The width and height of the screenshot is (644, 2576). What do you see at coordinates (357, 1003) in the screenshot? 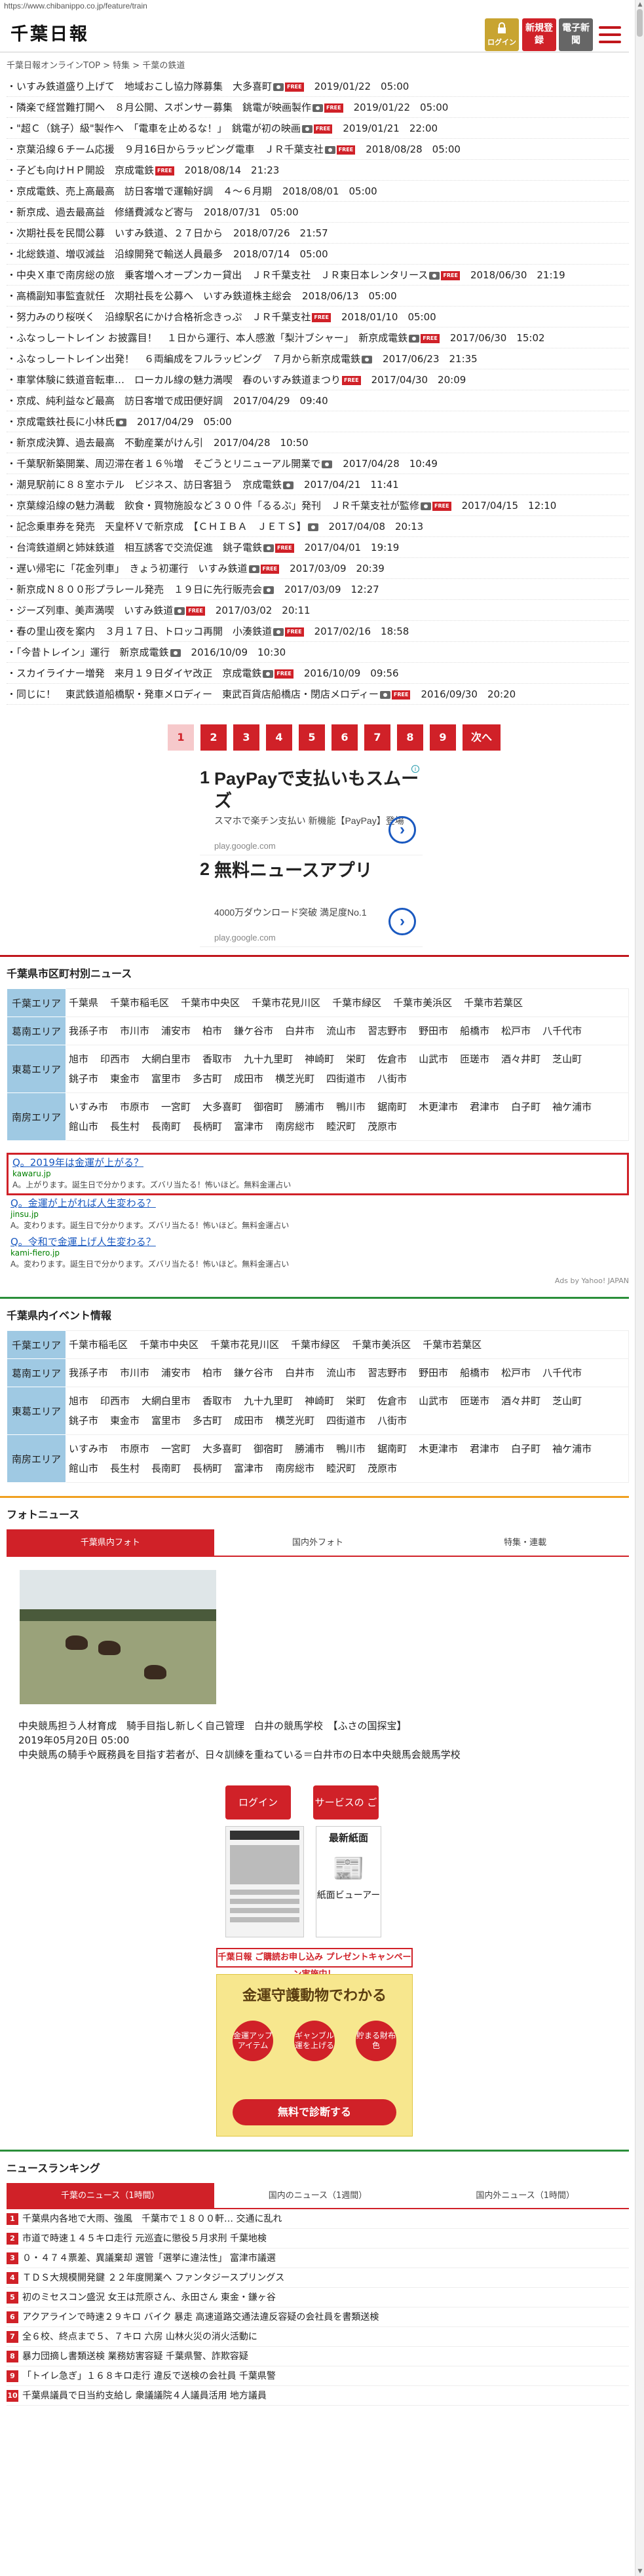
I see `city-link: 千葉市緑区` at bounding box center [357, 1003].